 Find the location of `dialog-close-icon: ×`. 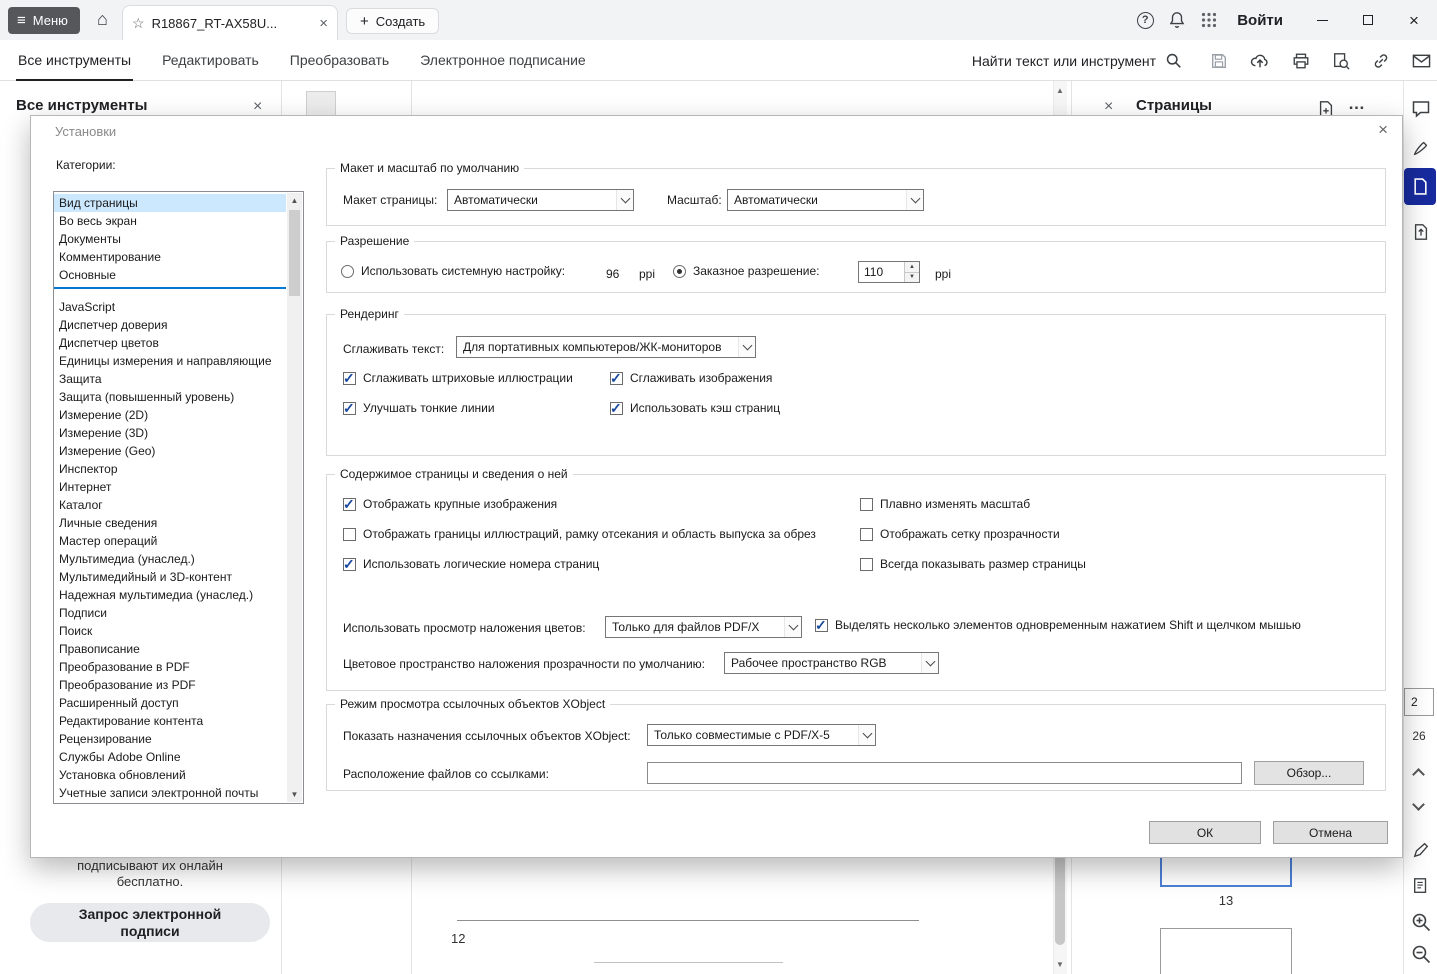

dialog-close-icon: × is located at coordinates (1383, 129).